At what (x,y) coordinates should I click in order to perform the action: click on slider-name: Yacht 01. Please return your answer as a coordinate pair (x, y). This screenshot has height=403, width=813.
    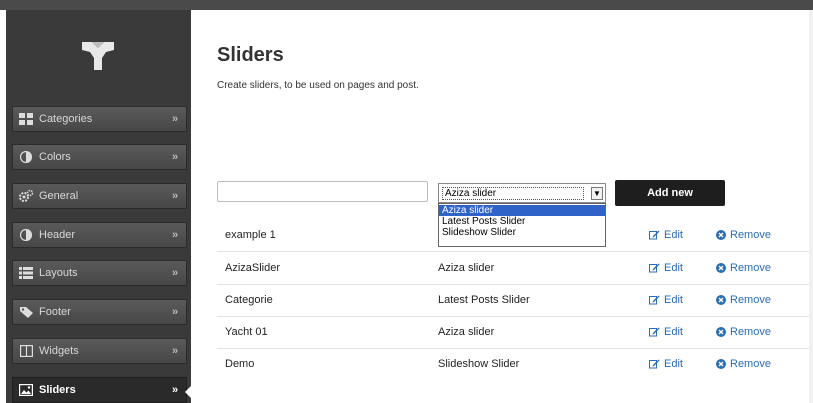
    Looking at the image, I should click on (246, 332).